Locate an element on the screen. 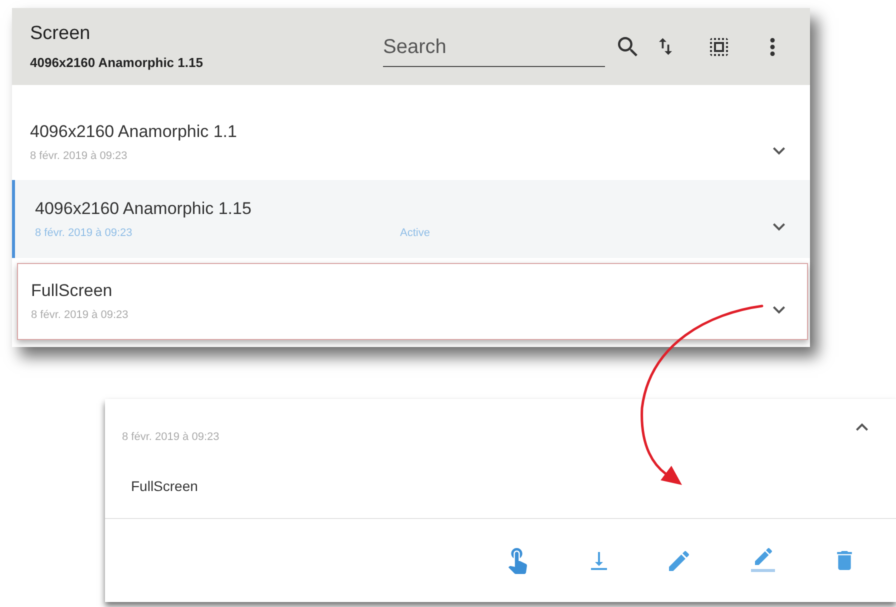 The width and height of the screenshot is (896, 607). detail-date: 8 févr. 2019 à 09:23 is located at coordinates (171, 437).